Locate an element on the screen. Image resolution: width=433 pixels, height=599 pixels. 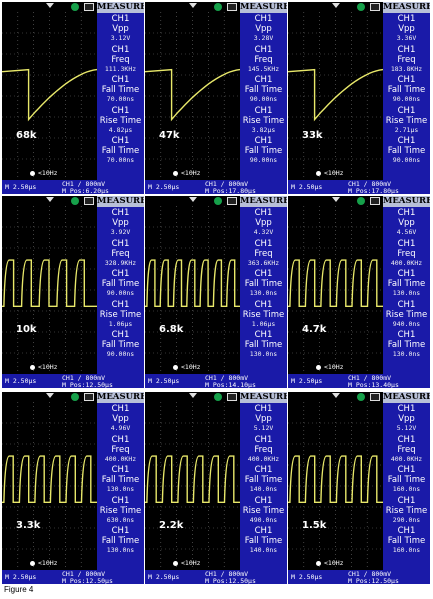
measurement-value: 90.00ns is located at coordinates (263, 99).